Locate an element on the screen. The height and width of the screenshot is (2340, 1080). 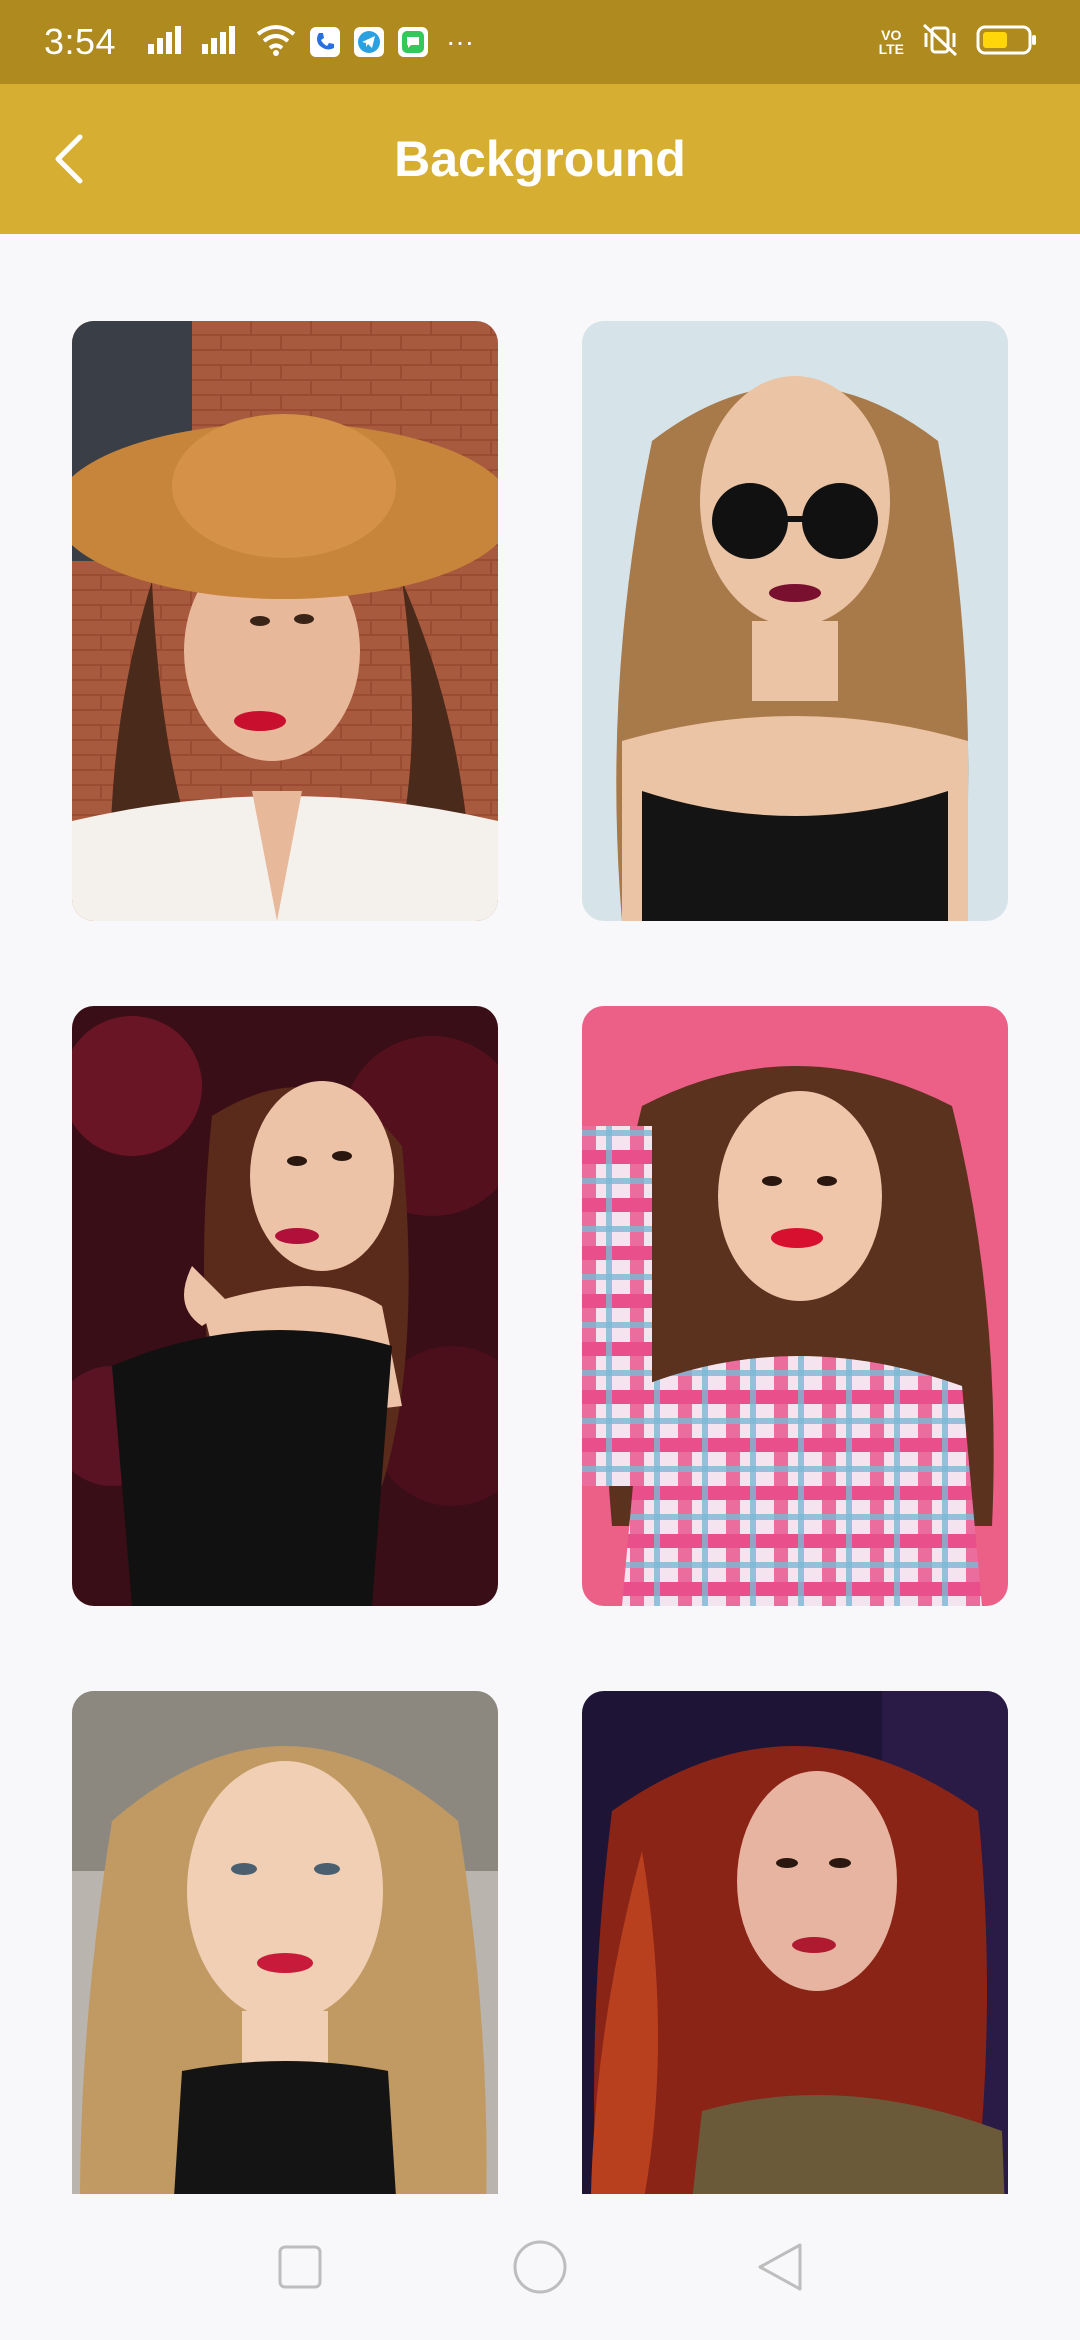
square-icon is located at coordinates (300, 2267).